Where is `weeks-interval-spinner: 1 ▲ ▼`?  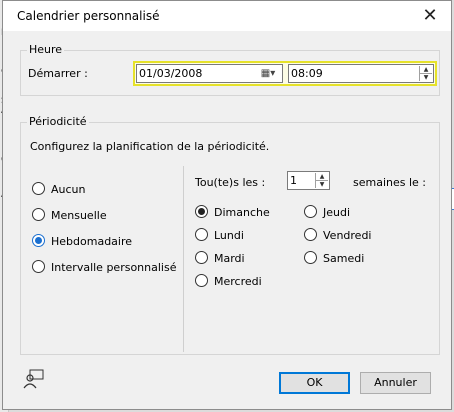
weeks-interval-spinner: 1 ▲ ▼ is located at coordinates (308, 180).